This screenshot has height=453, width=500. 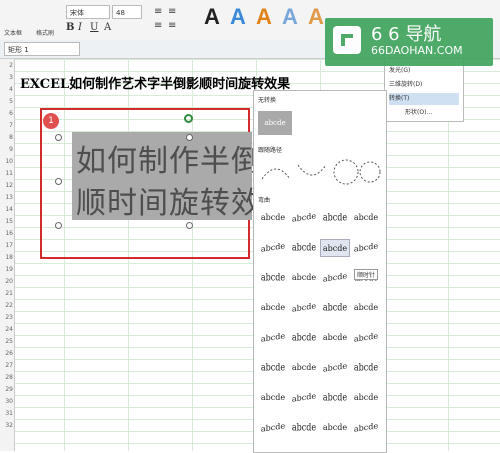 I want to click on row-number: 27, so click(x=6, y=365).